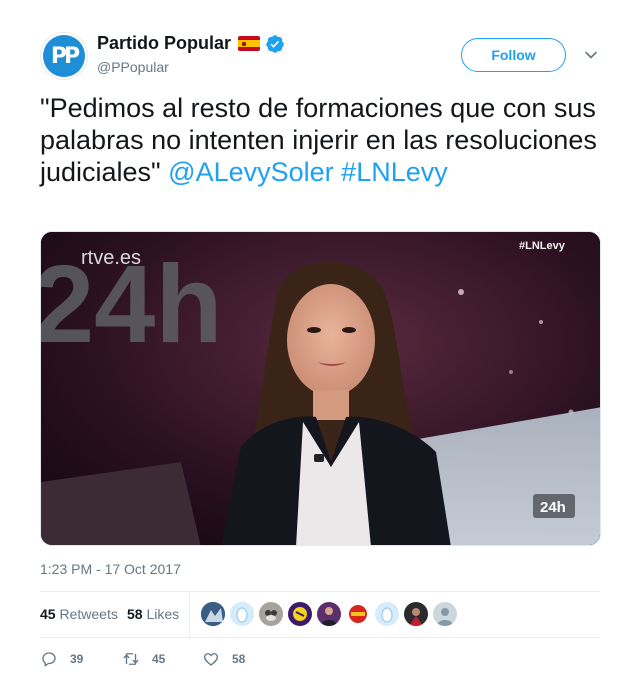  I want to click on mention-link: @ALevySoler, so click(250, 172).